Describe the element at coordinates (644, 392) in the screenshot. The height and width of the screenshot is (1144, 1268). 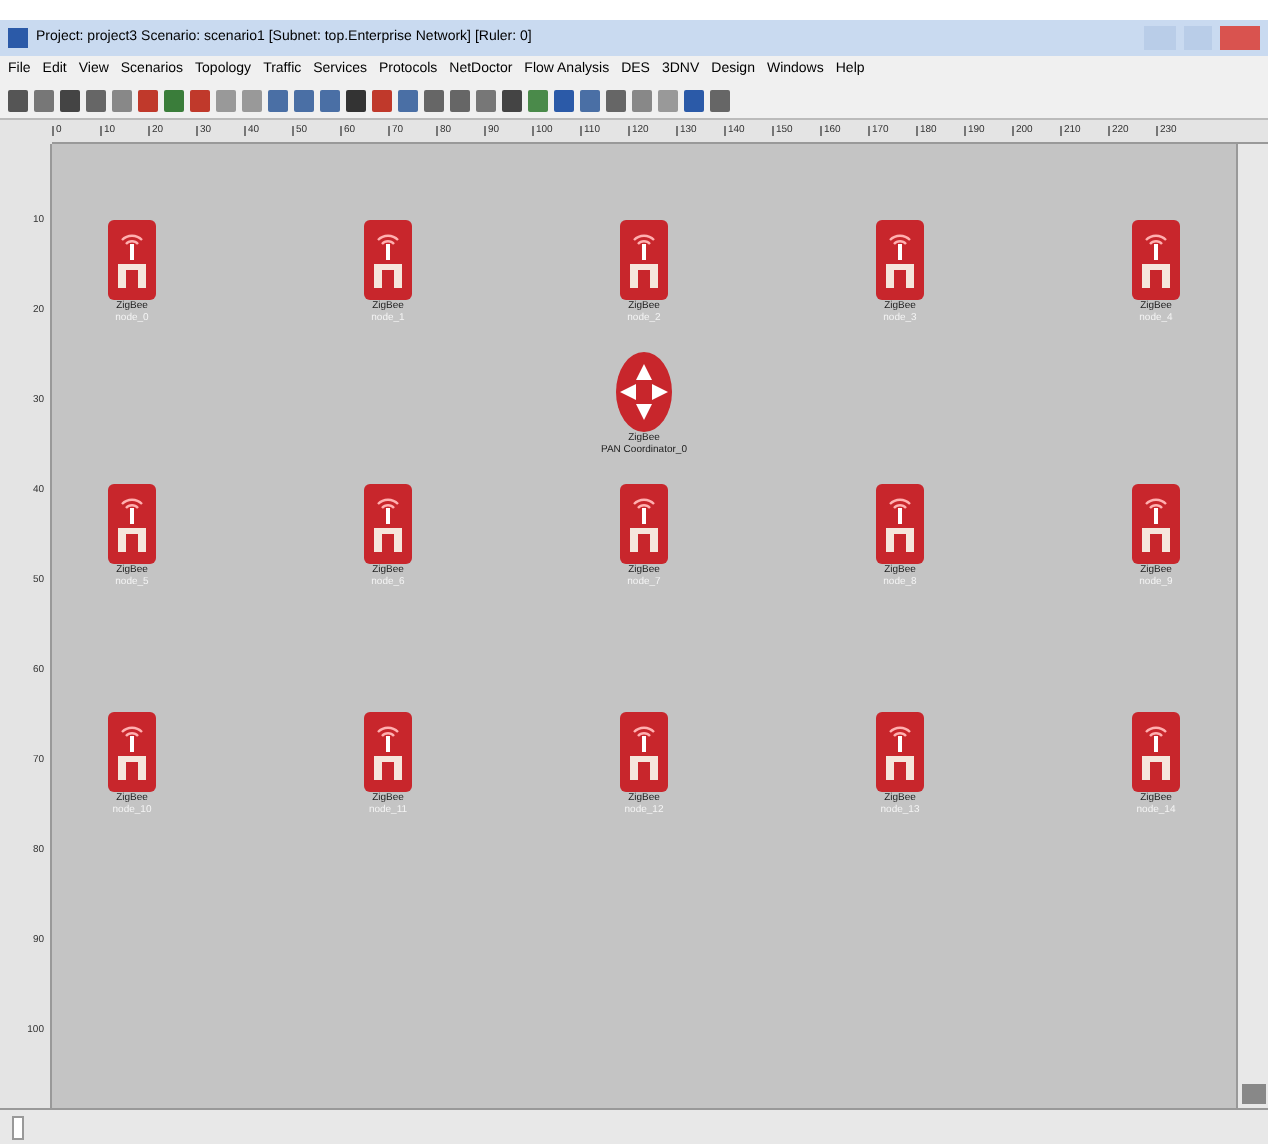
I see `coordinator-device-icon` at that location.